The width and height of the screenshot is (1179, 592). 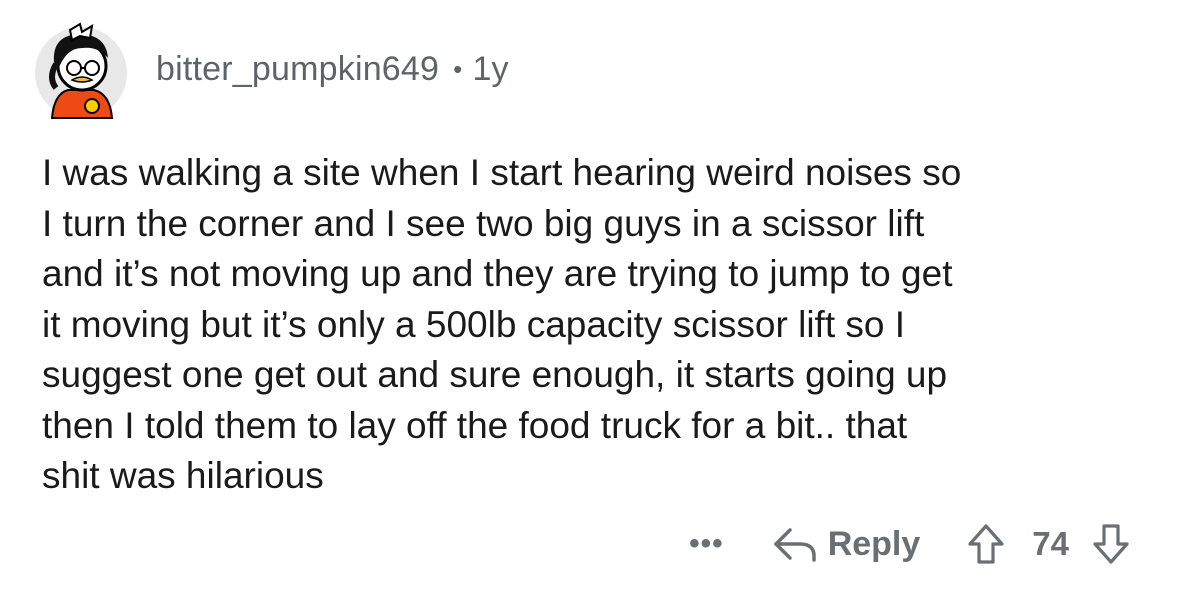 I want to click on vote-count: 74, so click(x=1050, y=543).